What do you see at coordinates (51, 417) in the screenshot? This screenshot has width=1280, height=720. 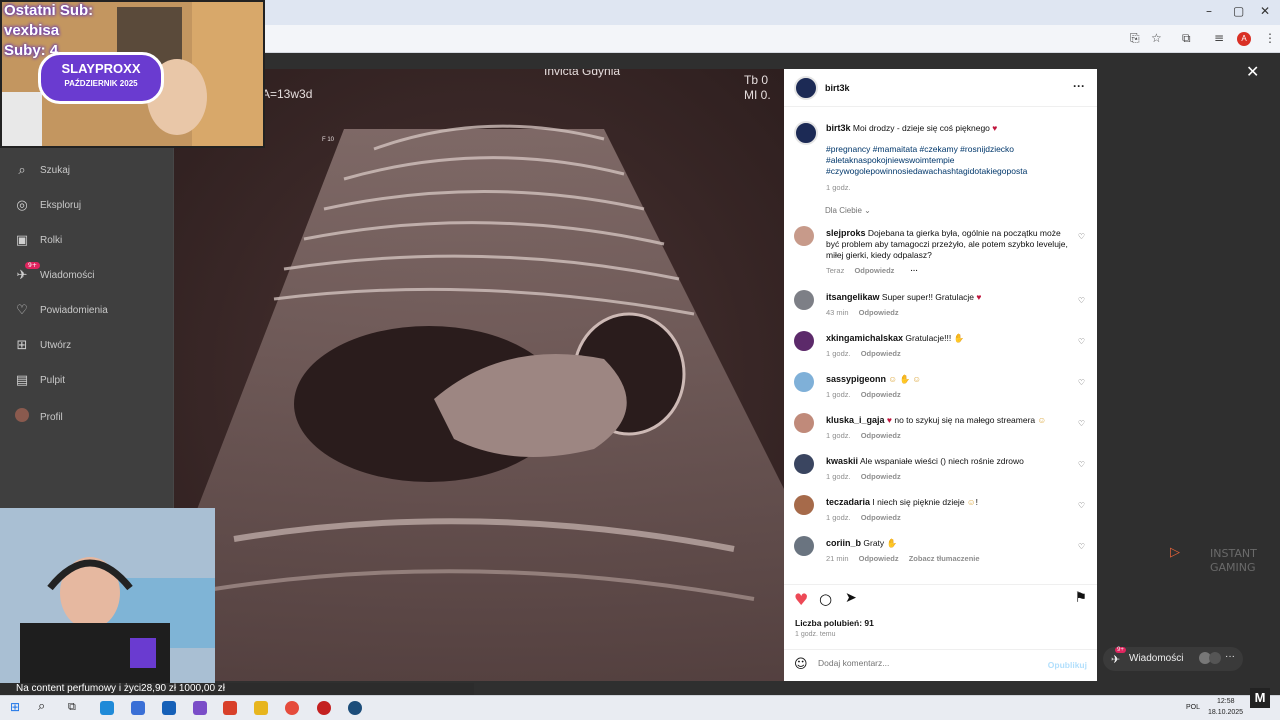 I see `sidebar-item-label: Profil` at bounding box center [51, 417].